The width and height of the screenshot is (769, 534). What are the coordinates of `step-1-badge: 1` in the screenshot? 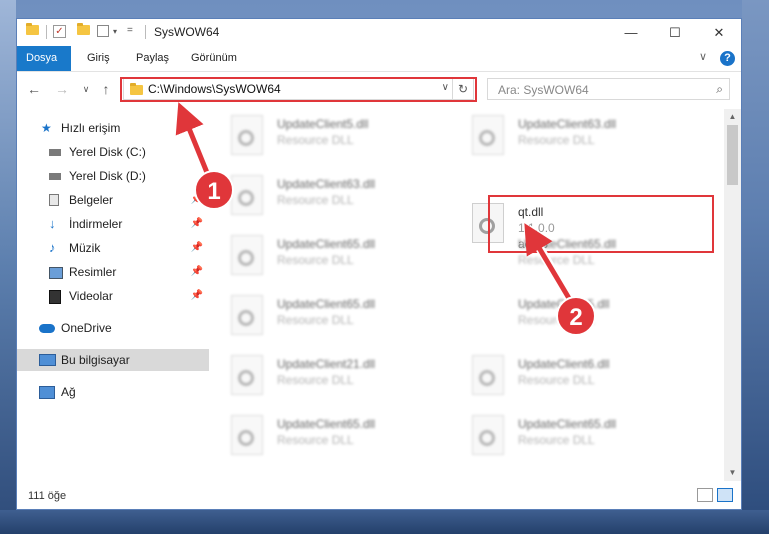 It's located at (214, 190).